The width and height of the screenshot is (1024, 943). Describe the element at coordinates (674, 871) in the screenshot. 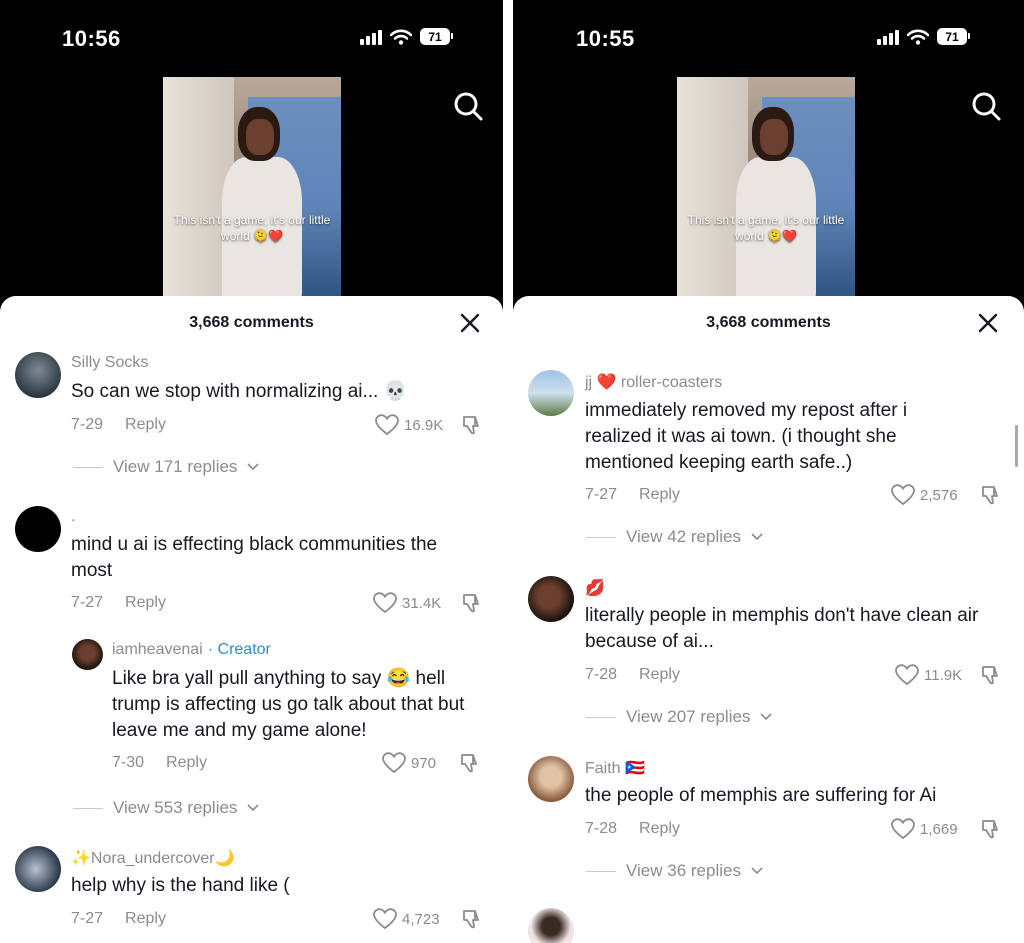

I see `view-replies-button: View 36 replies` at that location.